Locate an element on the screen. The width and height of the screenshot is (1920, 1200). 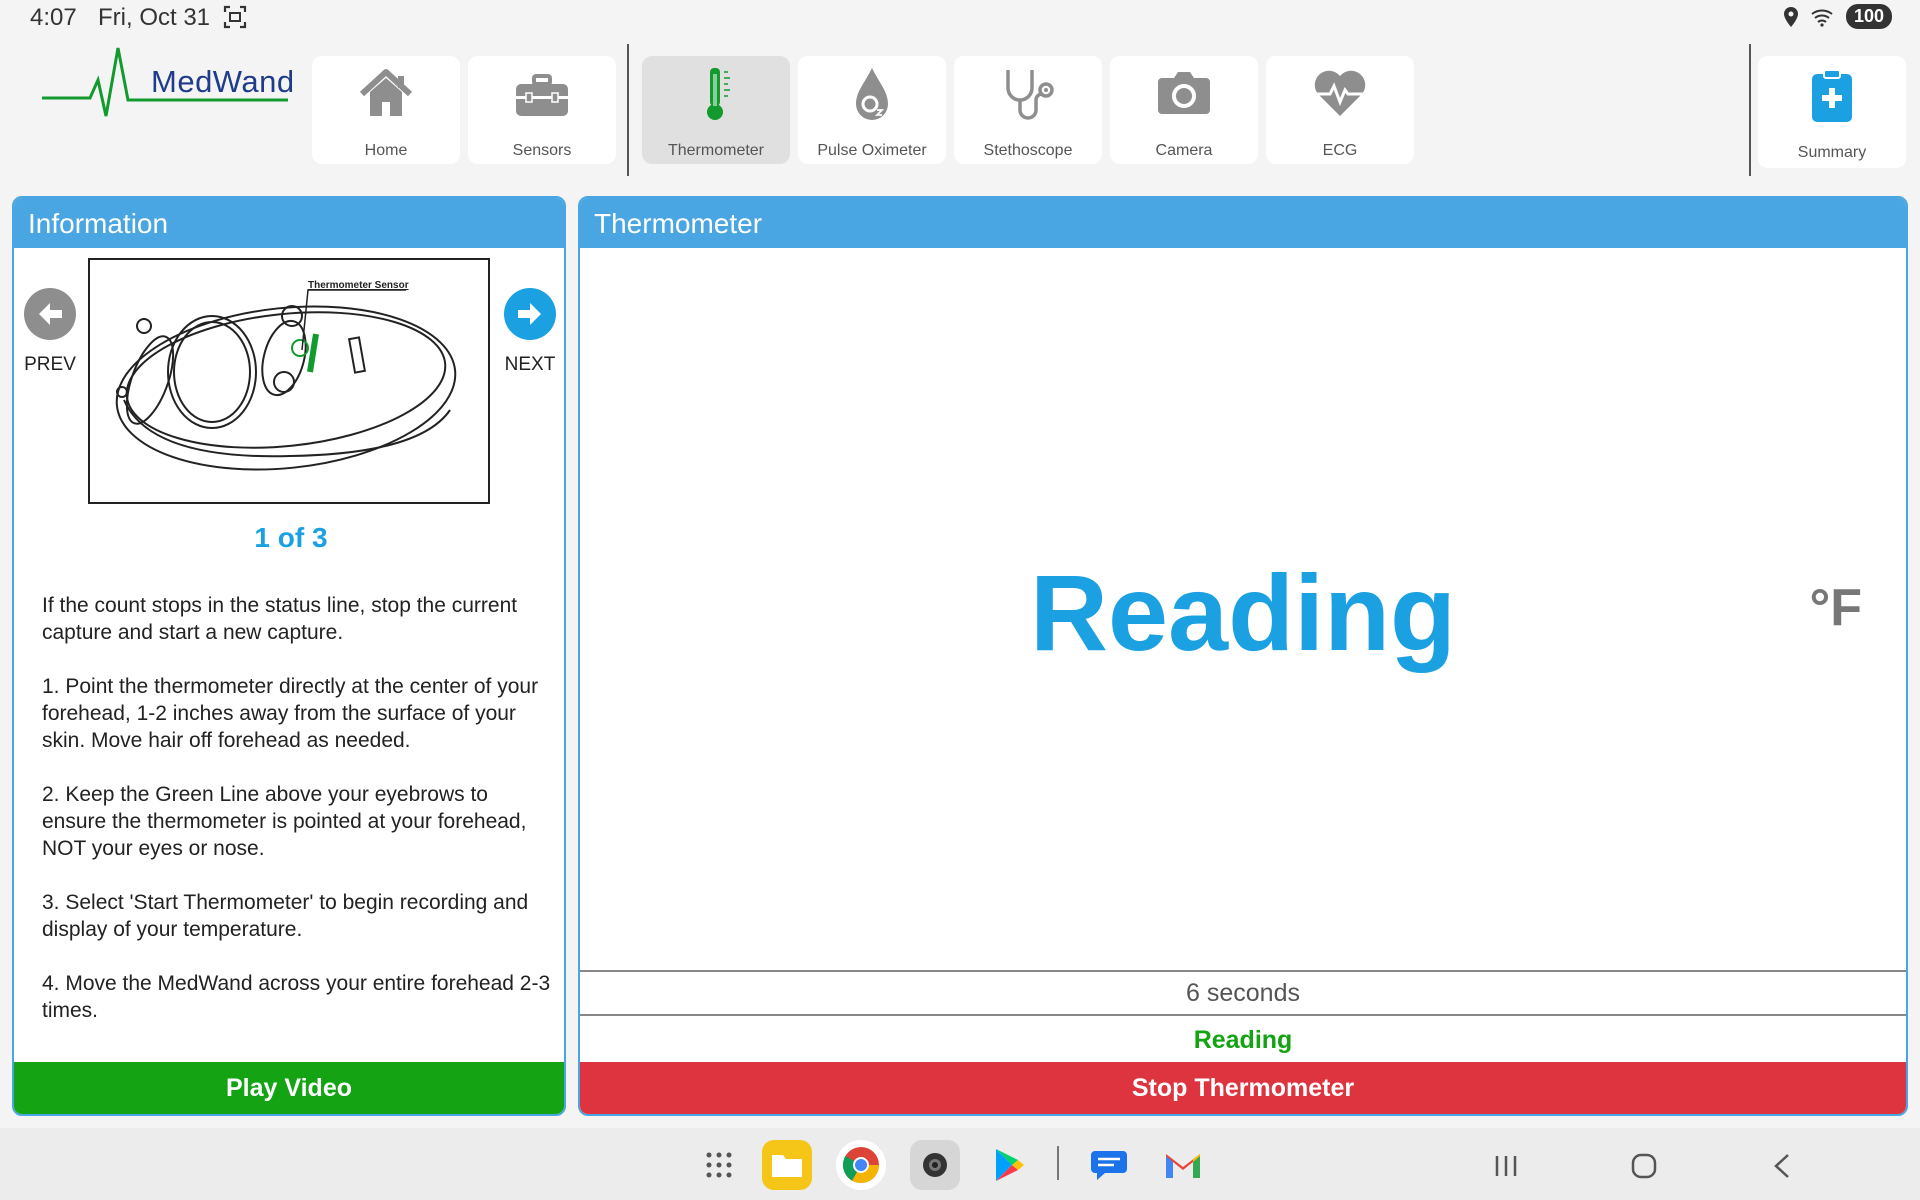
home-nav-icon is located at coordinates (1644, 1166).